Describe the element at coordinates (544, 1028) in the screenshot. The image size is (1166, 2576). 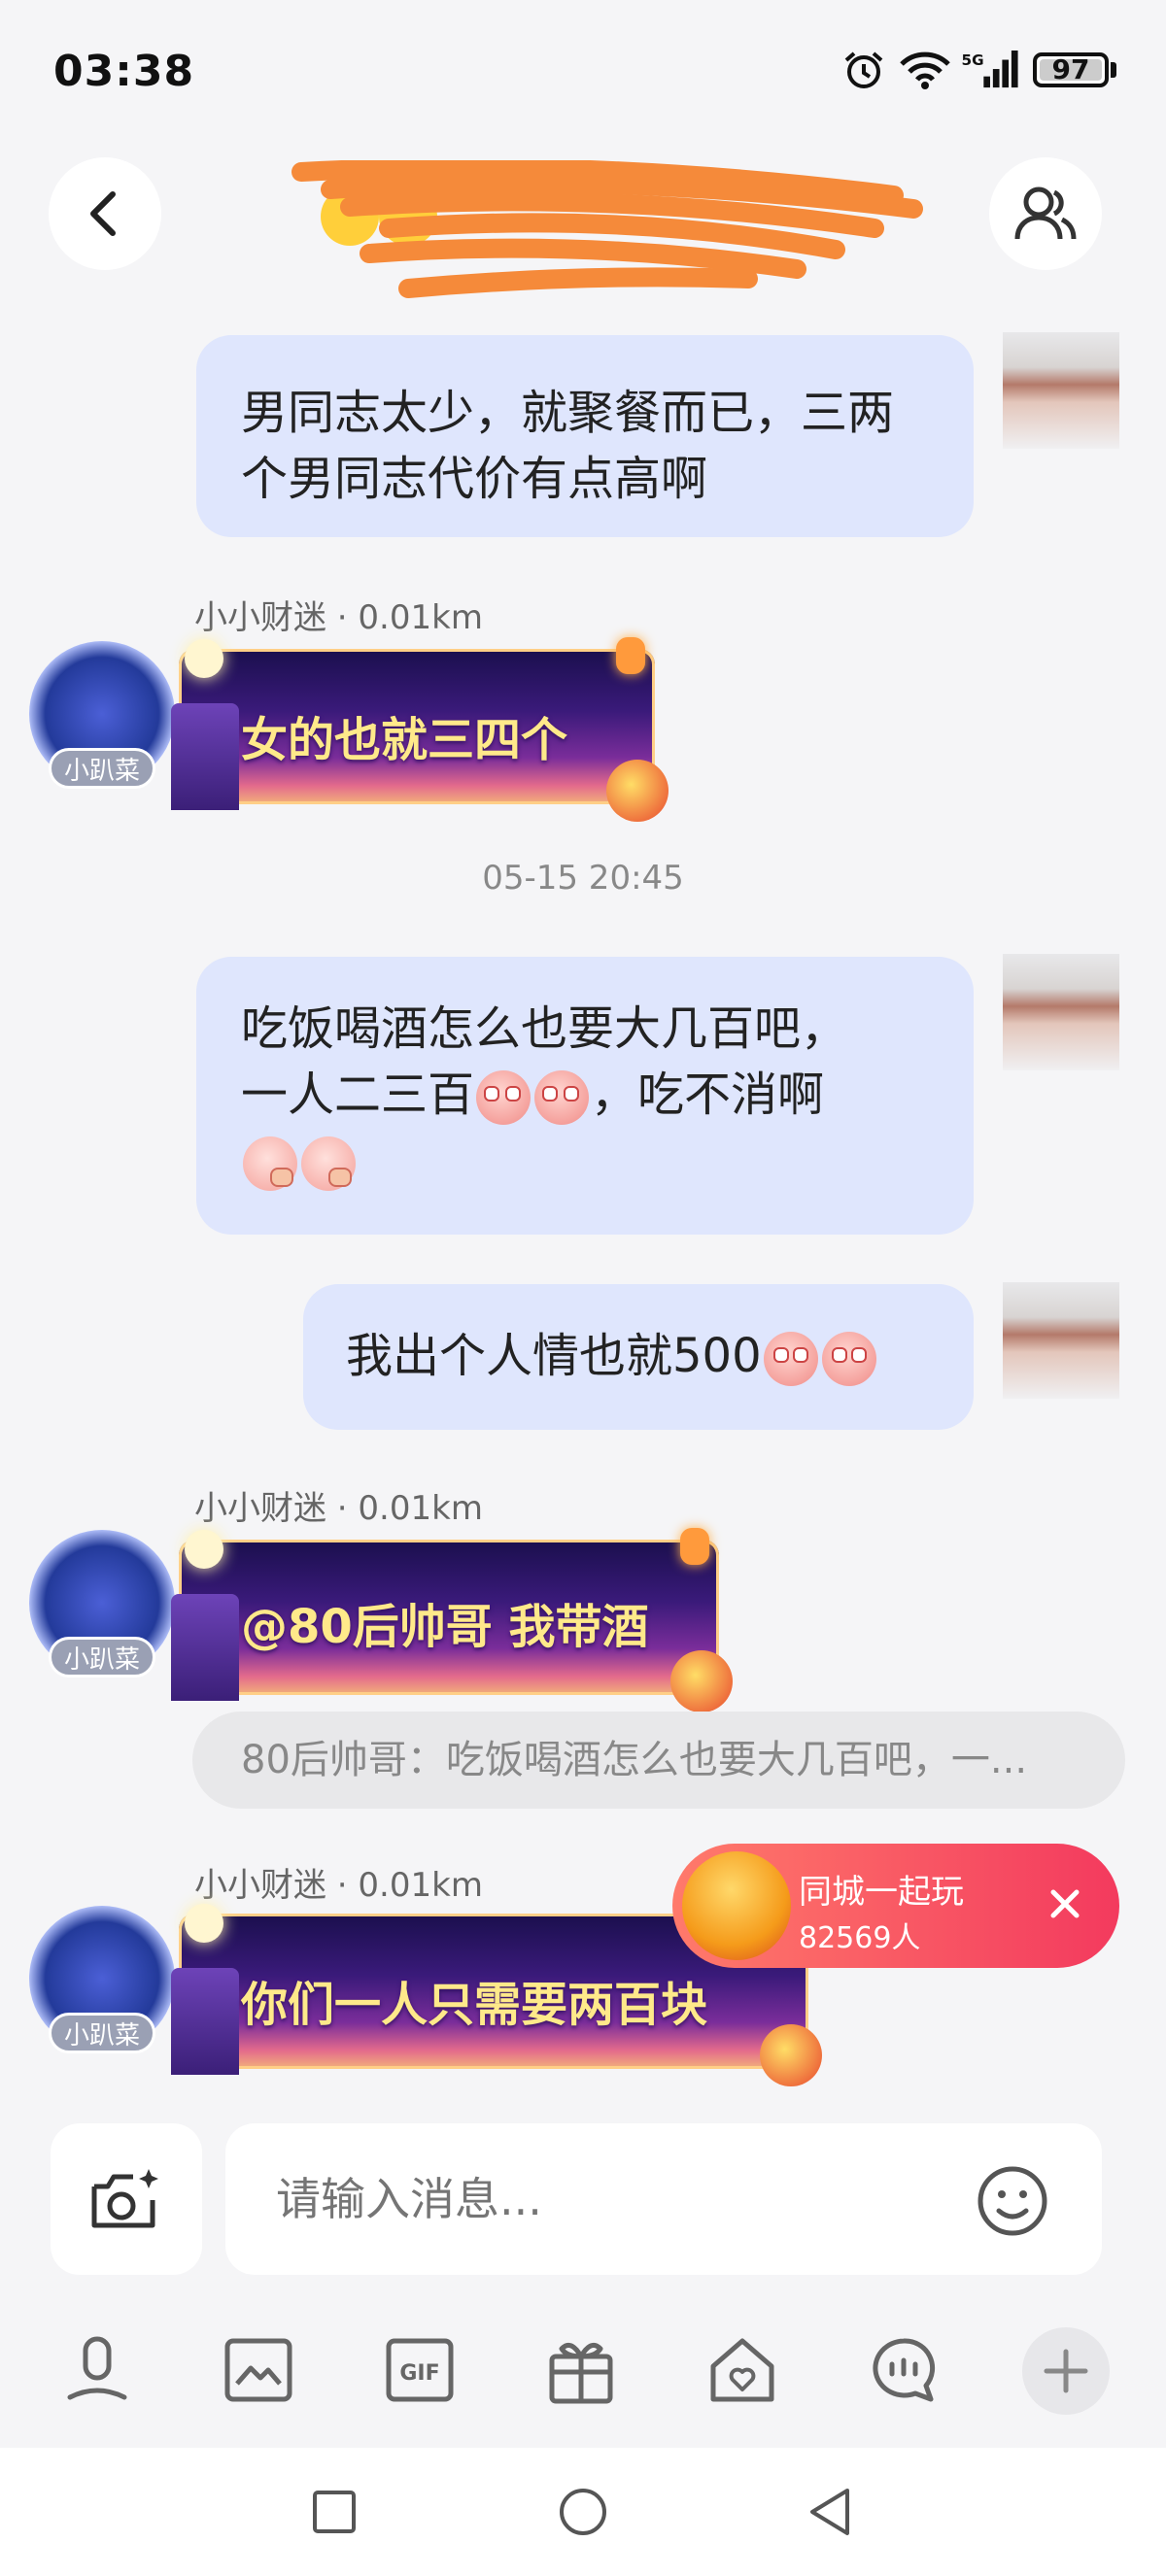
I see `message-text-line1: 吃饭喝酒怎么也要大几百吧，` at that location.